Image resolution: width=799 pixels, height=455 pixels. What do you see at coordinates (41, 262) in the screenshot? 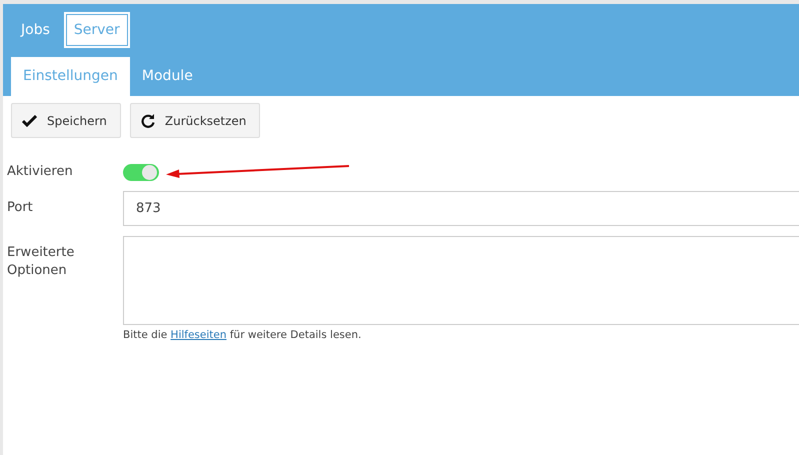
I see `field-label: Erweiterte Optionen` at bounding box center [41, 262].